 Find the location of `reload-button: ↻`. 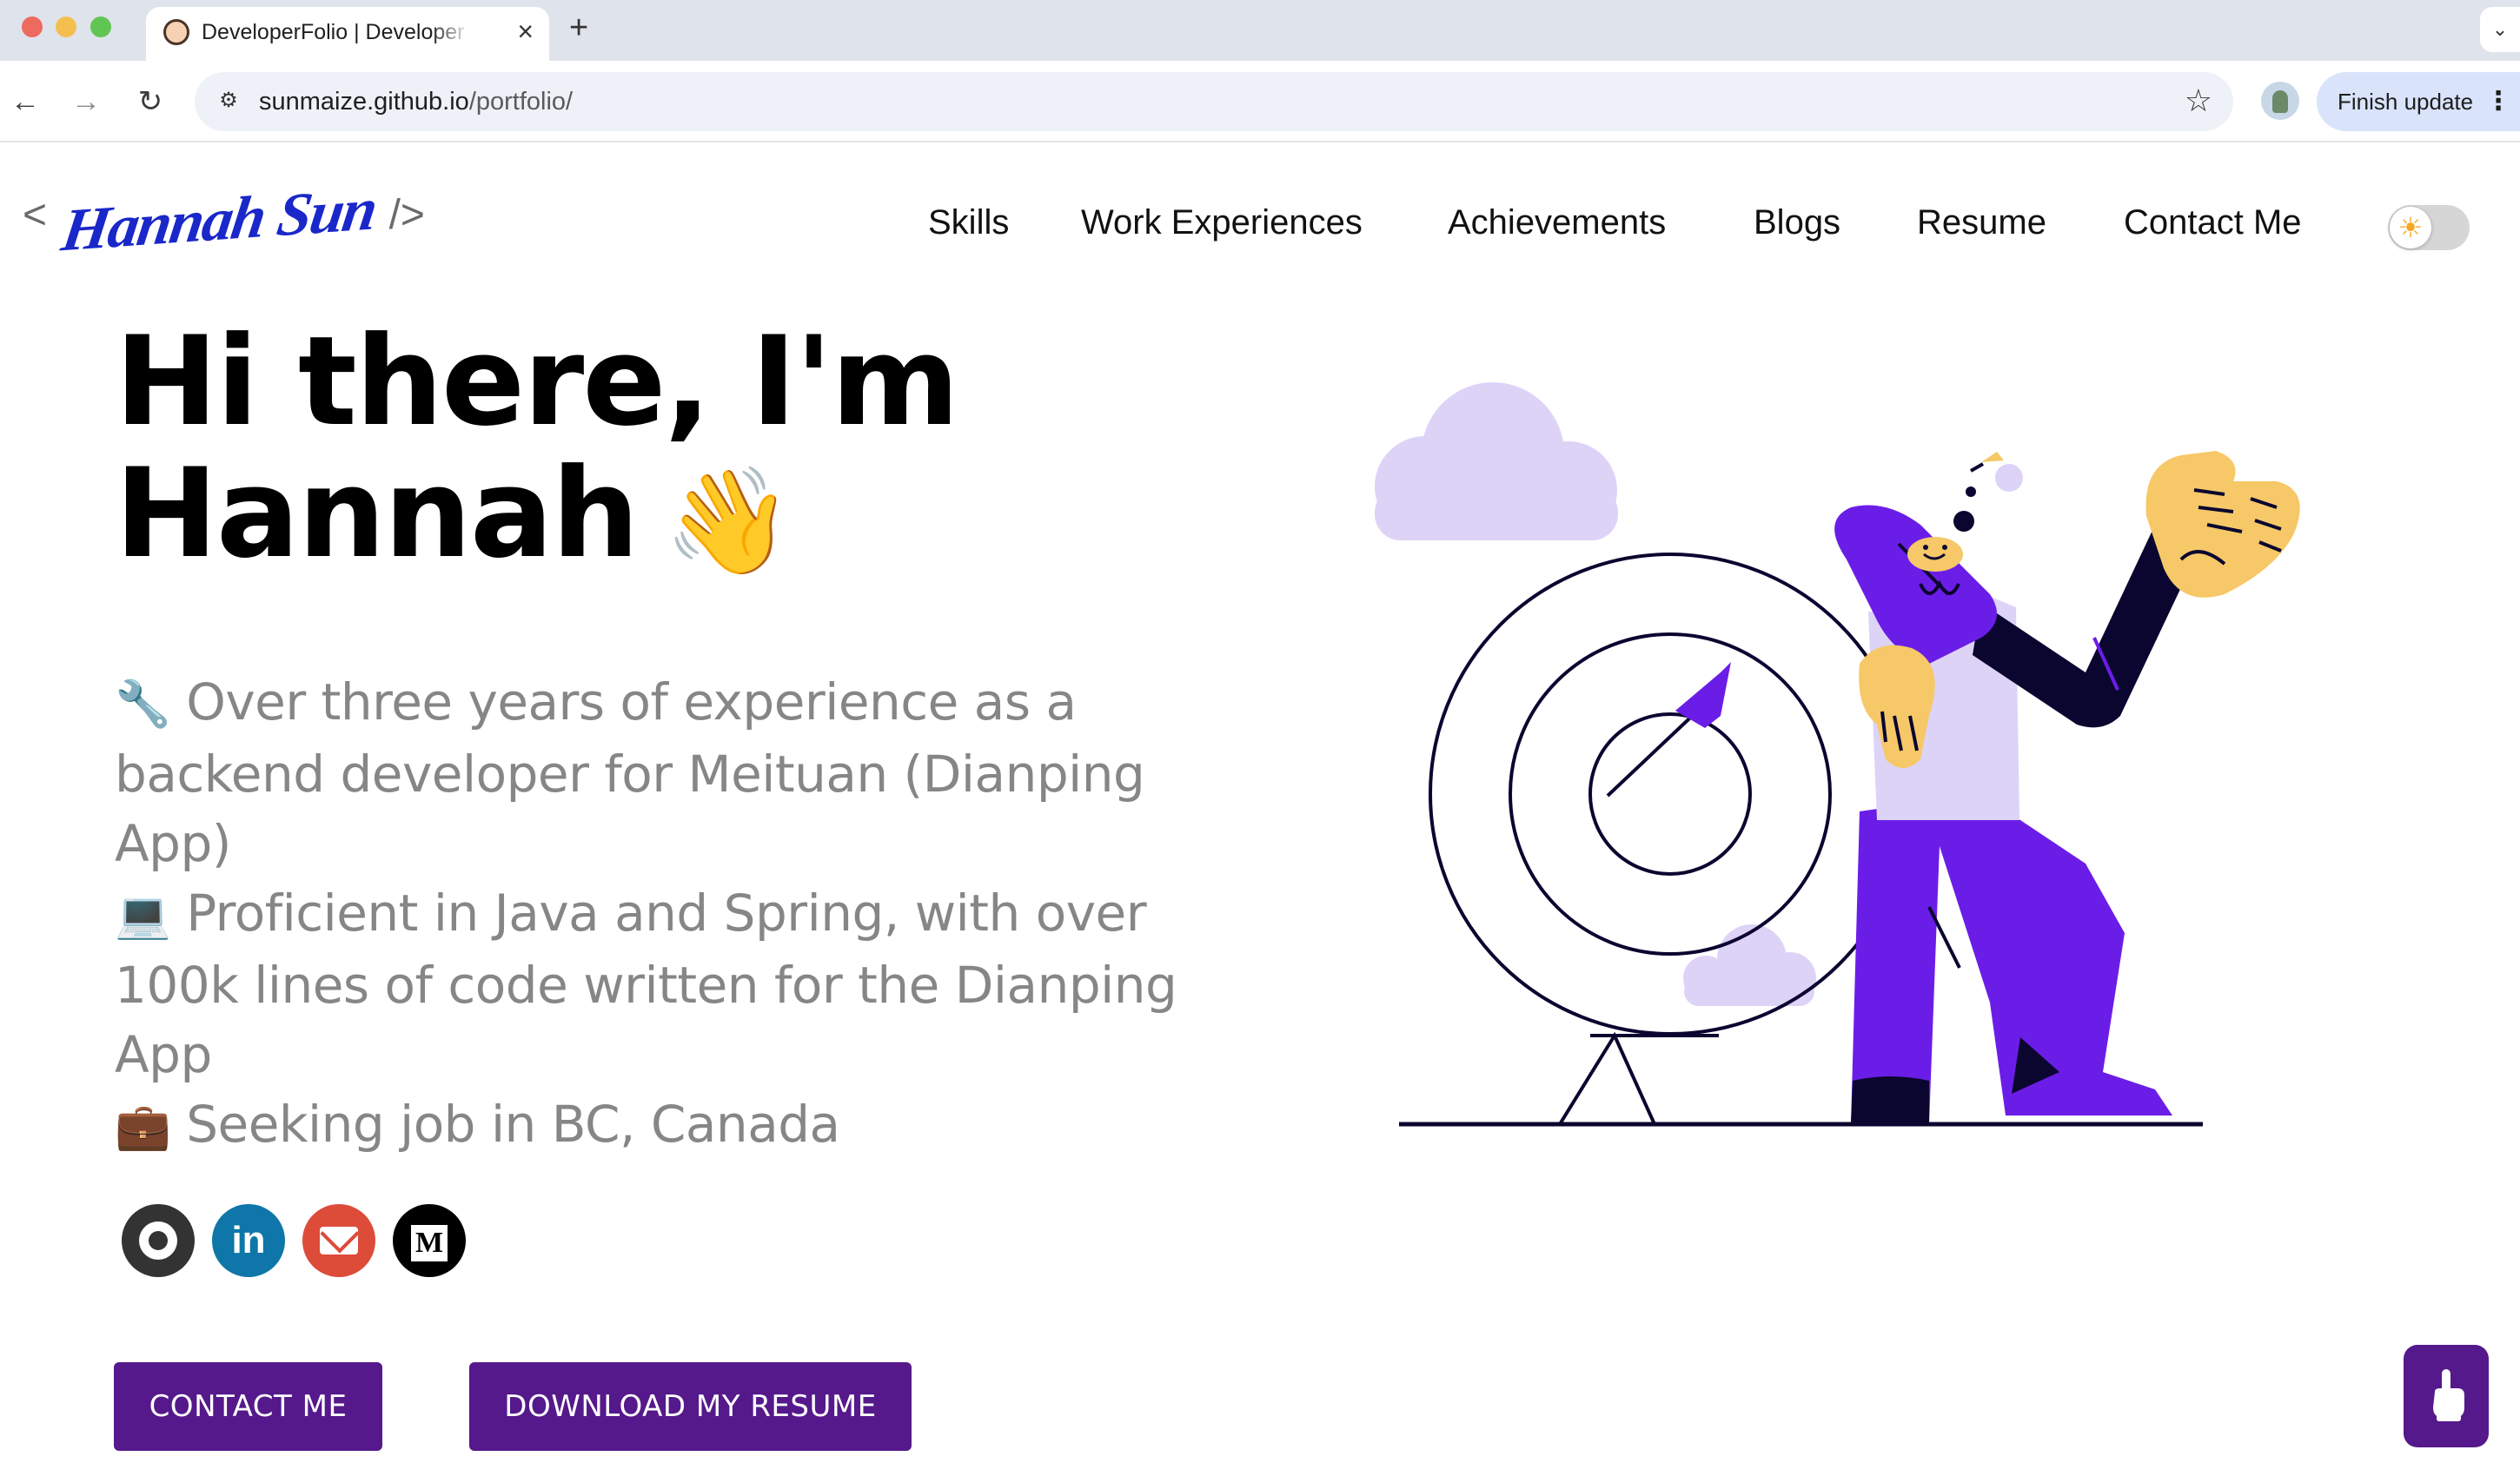

reload-button: ↻ is located at coordinates (150, 101).